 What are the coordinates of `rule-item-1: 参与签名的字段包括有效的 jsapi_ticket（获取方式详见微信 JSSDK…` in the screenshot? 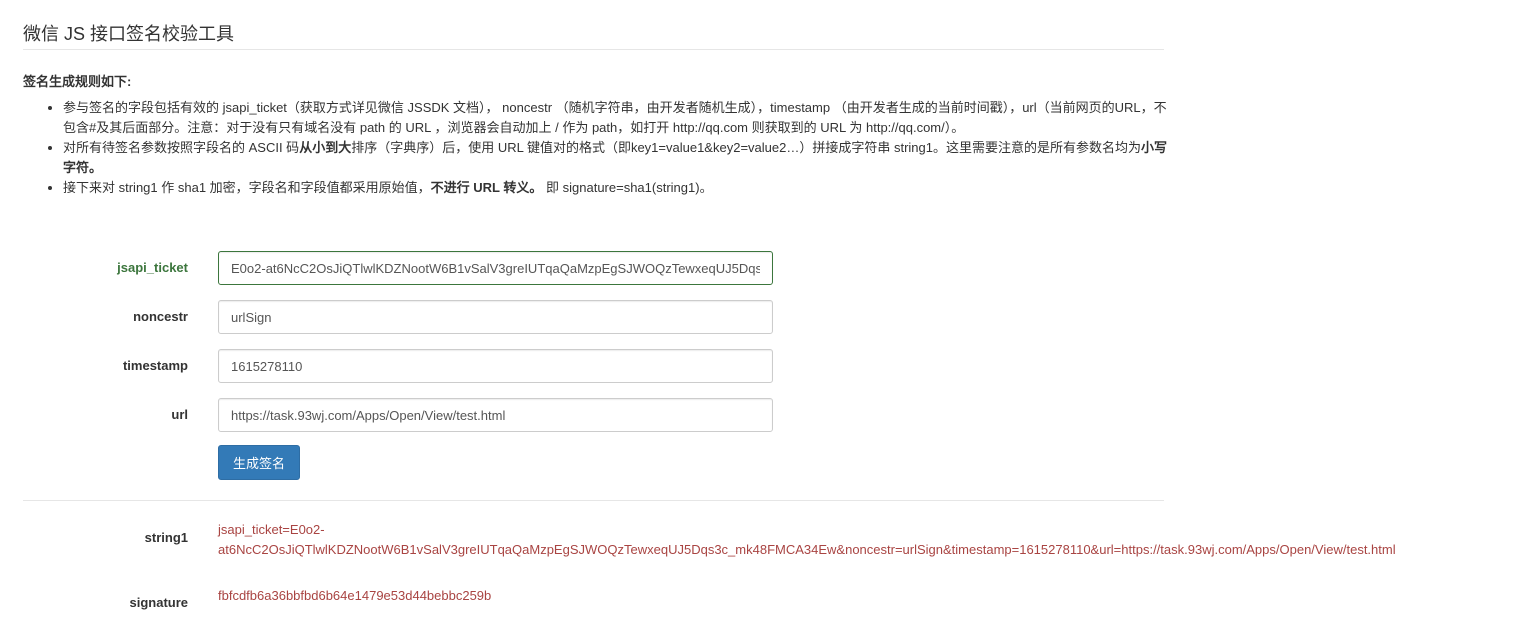 It's located at (615, 118).